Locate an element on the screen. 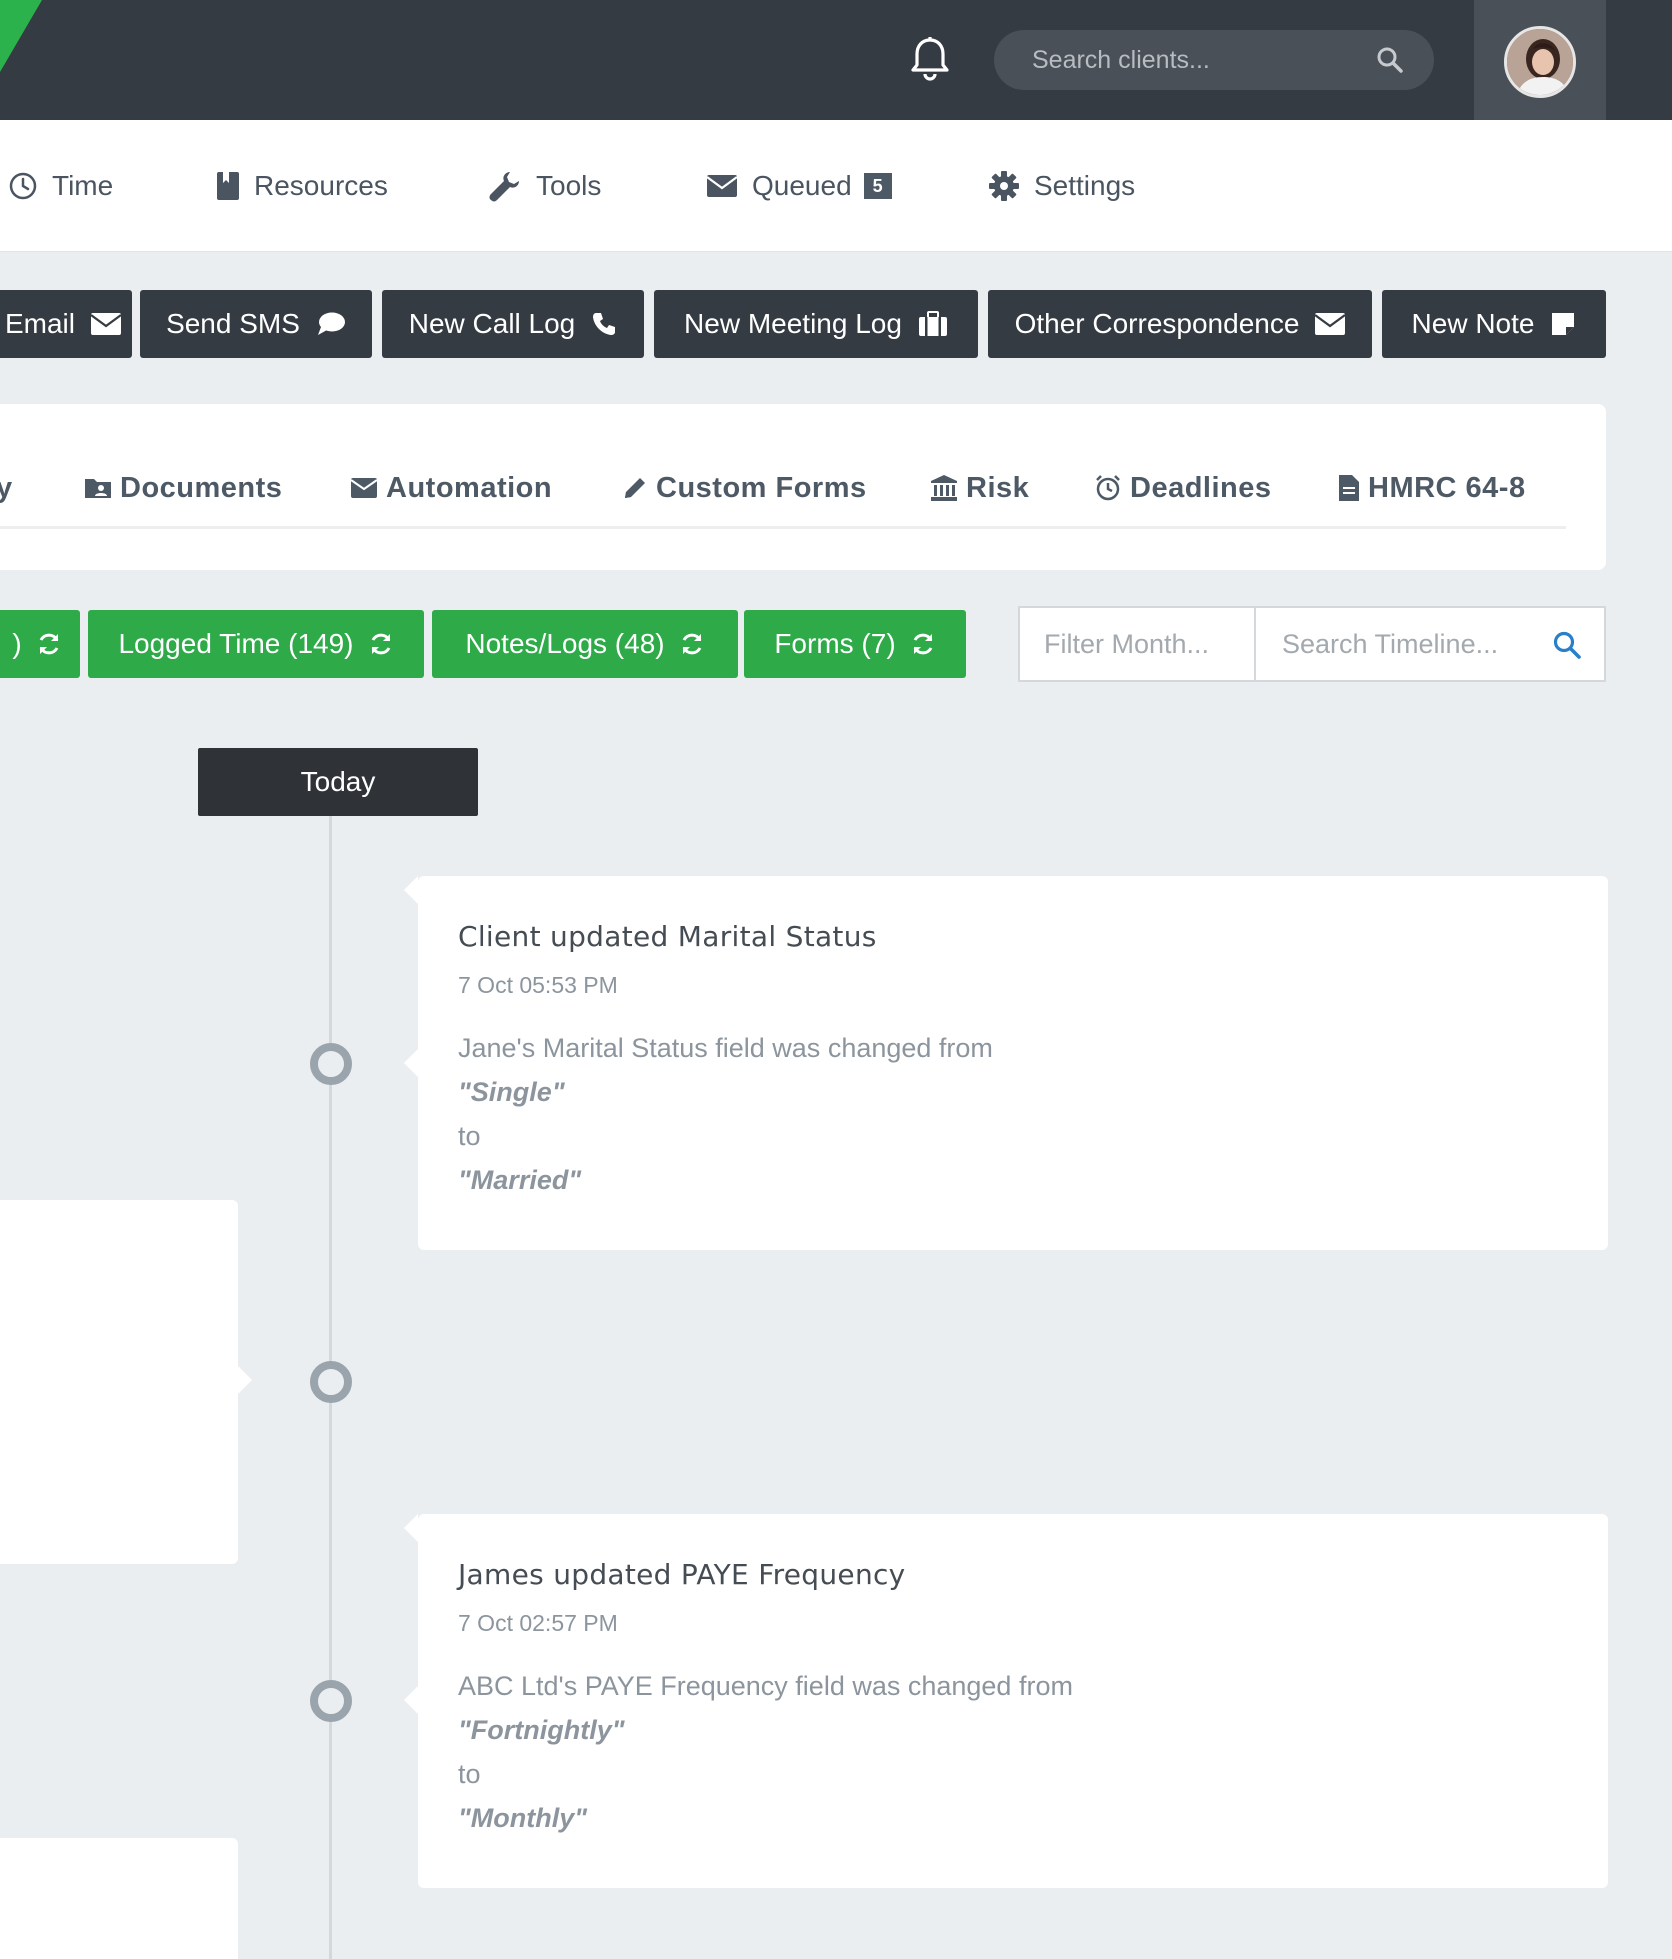 The height and width of the screenshot is (1959, 1672). folder-user-icon is located at coordinates (98, 488).